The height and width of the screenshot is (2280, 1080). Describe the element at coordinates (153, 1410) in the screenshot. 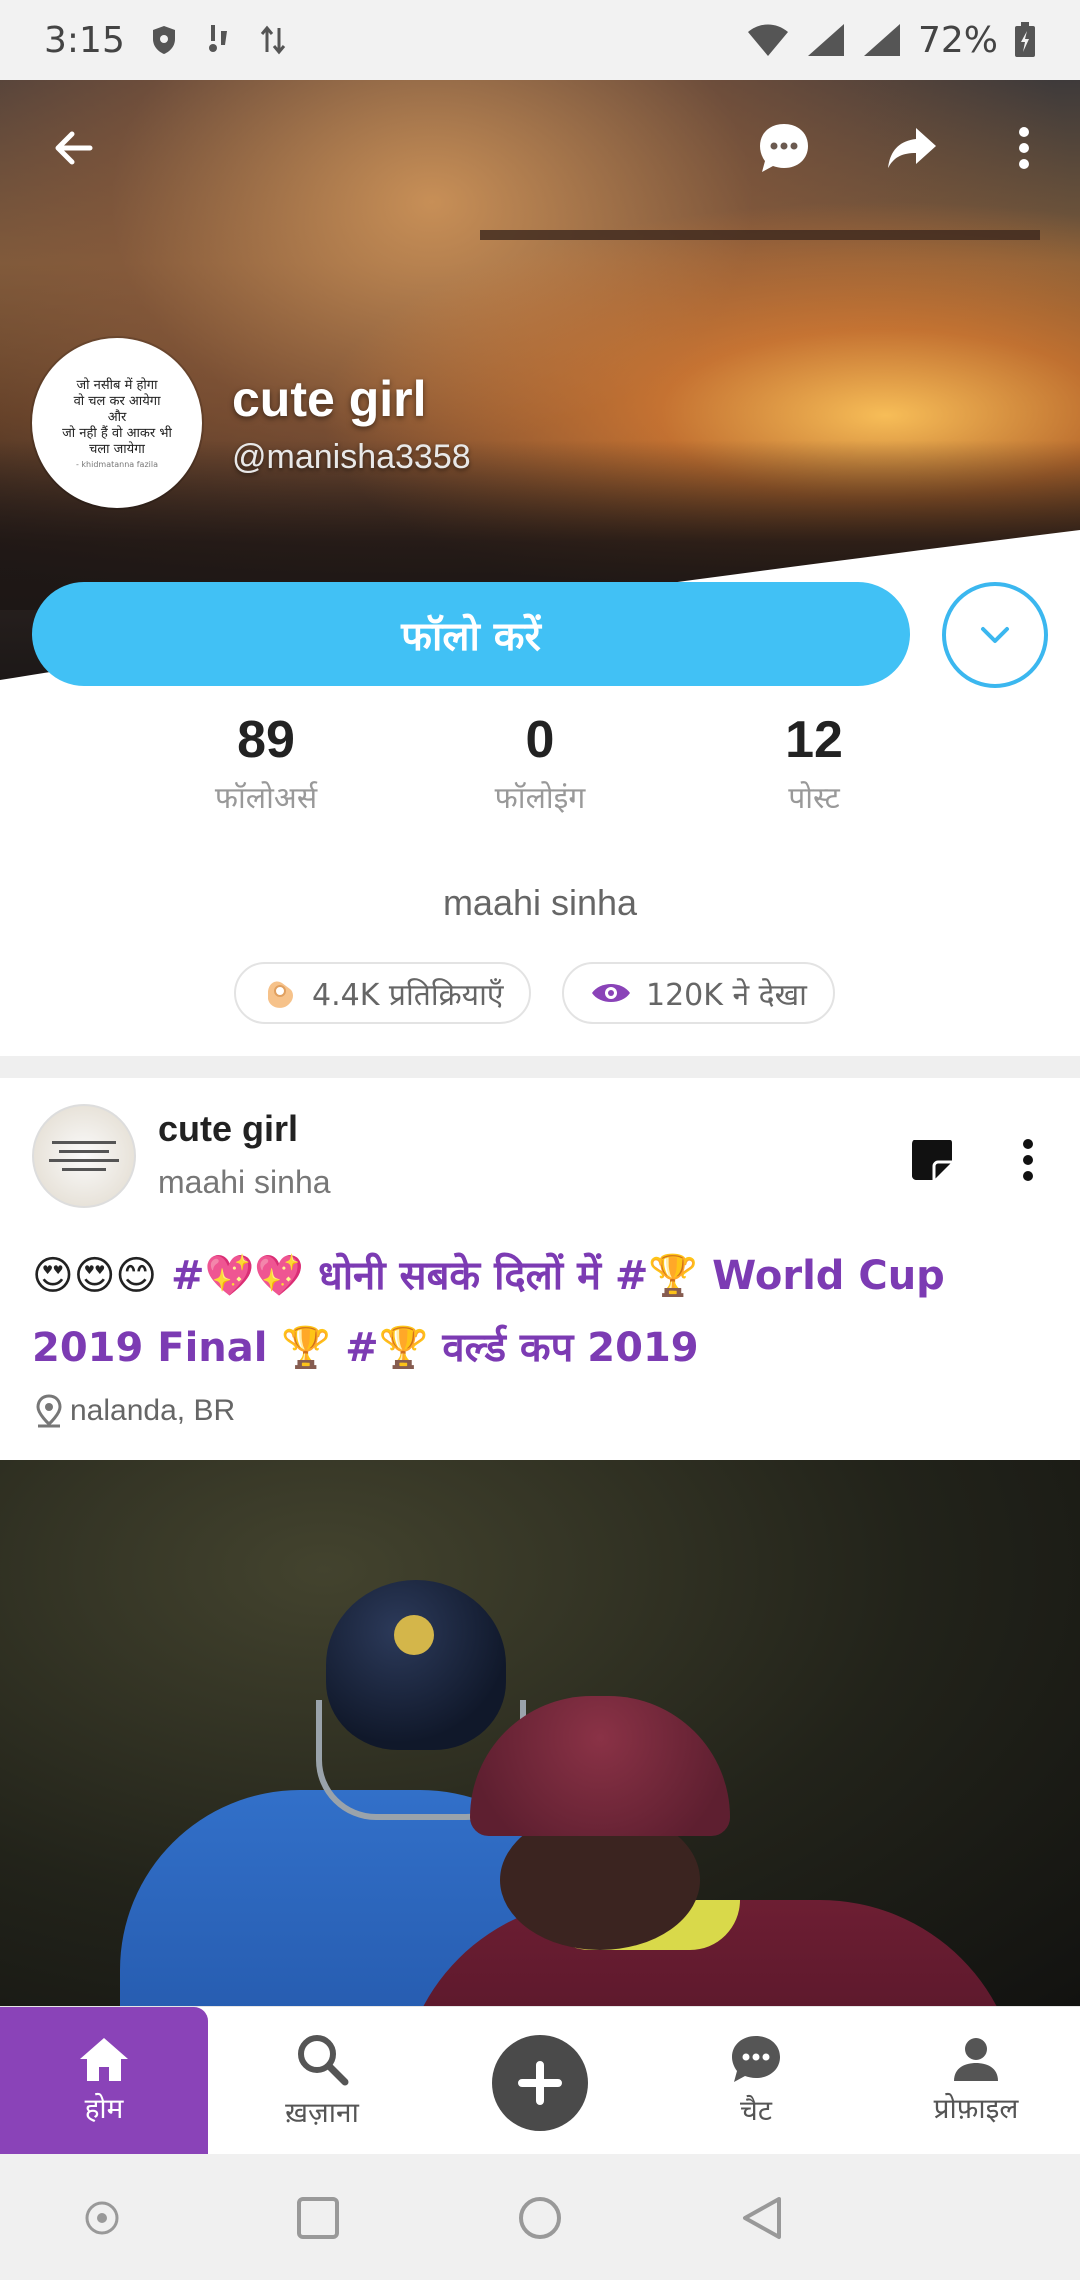

I see `location-text: nalanda, BR` at that location.